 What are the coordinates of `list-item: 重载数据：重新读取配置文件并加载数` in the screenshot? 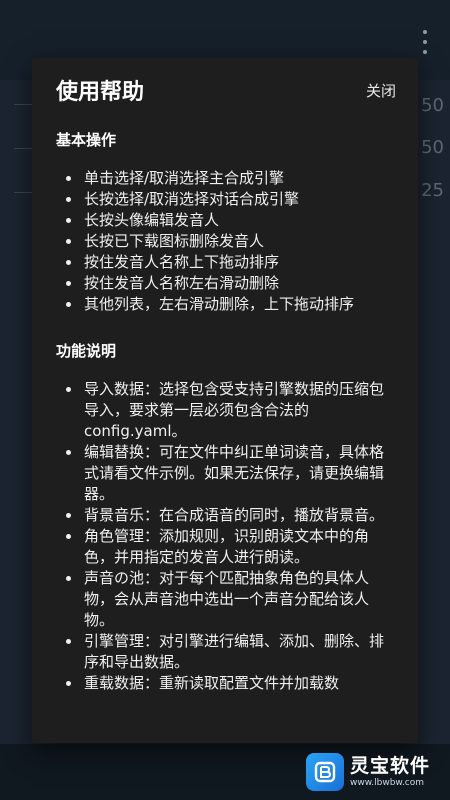 It's located at (231, 683).